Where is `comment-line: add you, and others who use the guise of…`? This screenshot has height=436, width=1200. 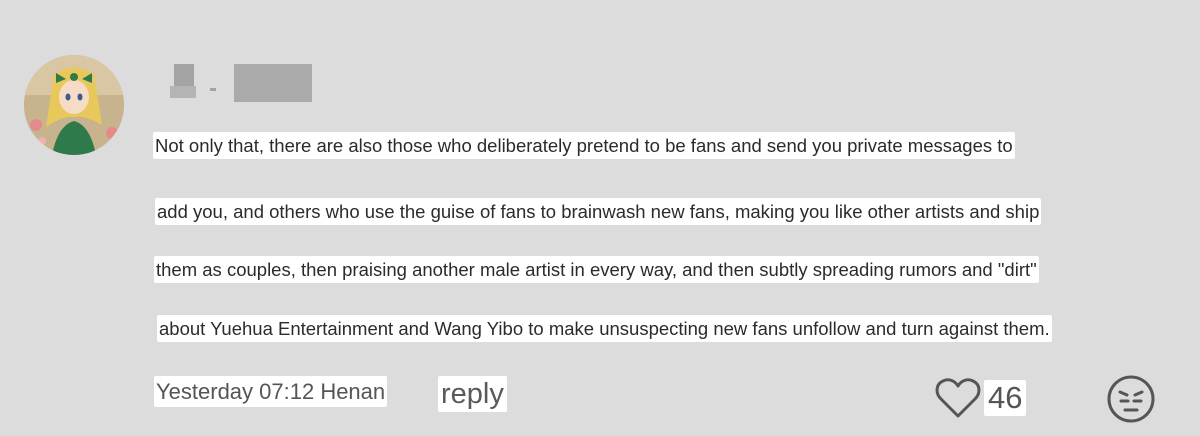 comment-line: add you, and others who use the guise of… is located at coordinates (598, 211).